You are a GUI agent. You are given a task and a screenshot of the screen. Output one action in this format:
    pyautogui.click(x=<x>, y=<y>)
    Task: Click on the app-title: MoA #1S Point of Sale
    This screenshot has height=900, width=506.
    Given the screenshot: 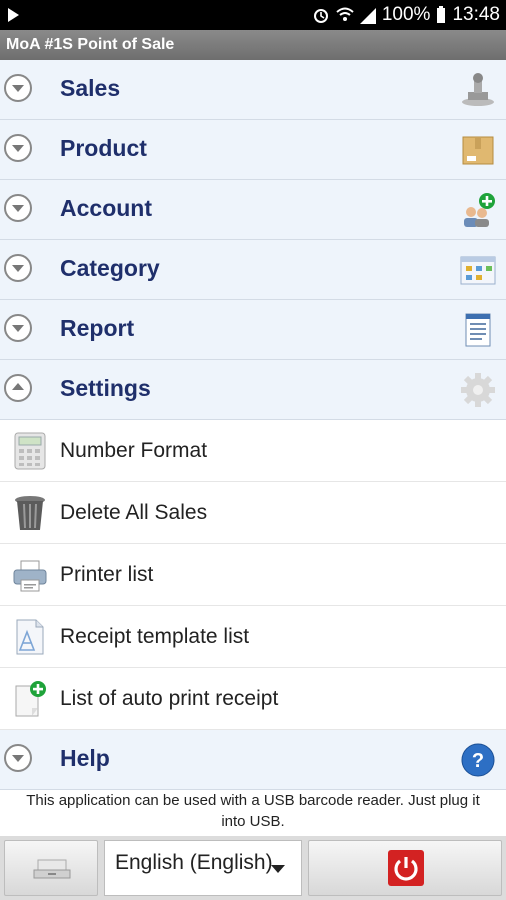 What is the action you would take?
    pyautogui.click(x=90, y=44)
    